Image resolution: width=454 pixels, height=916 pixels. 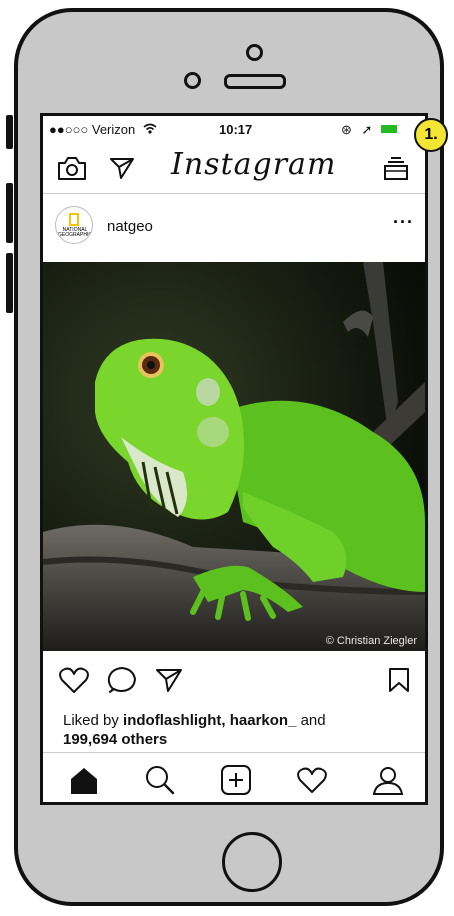 What do you see at coordinates (9, 283) in the screenshot?
I see `volume-down-button` at bounding box center [9, 283].